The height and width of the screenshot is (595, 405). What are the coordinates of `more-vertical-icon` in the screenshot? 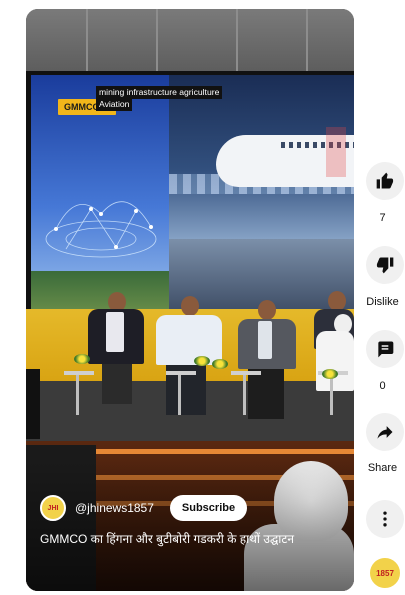 It's located at (385, 519).